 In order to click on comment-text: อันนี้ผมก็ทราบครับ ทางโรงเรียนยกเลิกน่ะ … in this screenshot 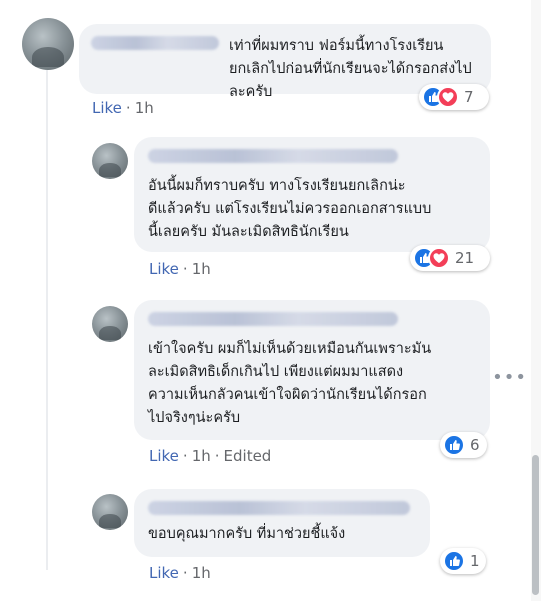, I will do `click(290, 209)`.